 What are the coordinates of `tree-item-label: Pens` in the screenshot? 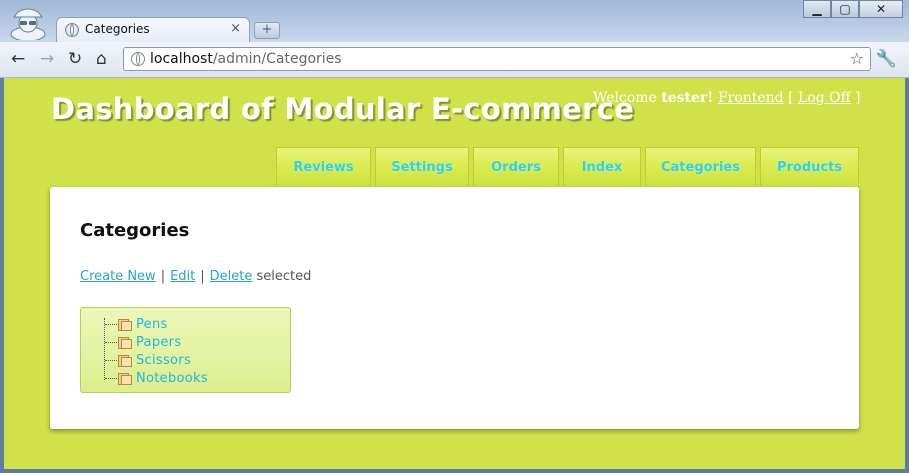 It's located at (152, 324).